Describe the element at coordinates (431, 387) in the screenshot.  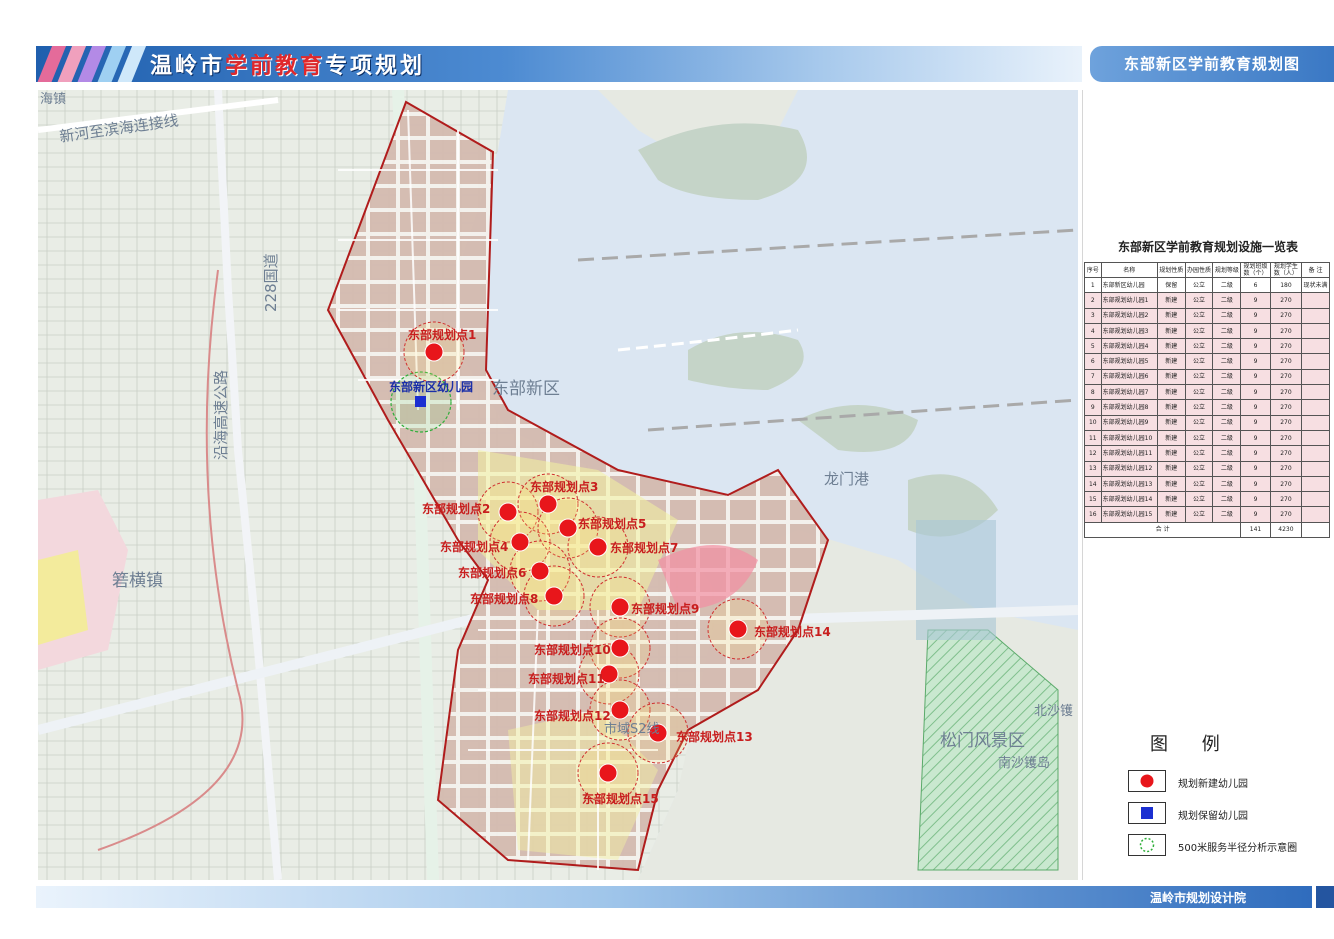
I see `existing-site-label: 东部新区幼儿园` at that location.